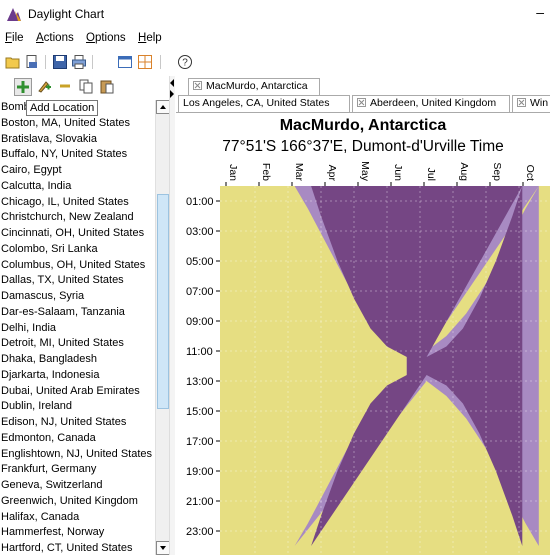 The image size is (550, 555). Describe the element at coordinates (540, 12) in the screenshot. I see `minimize-button: –` at that location.